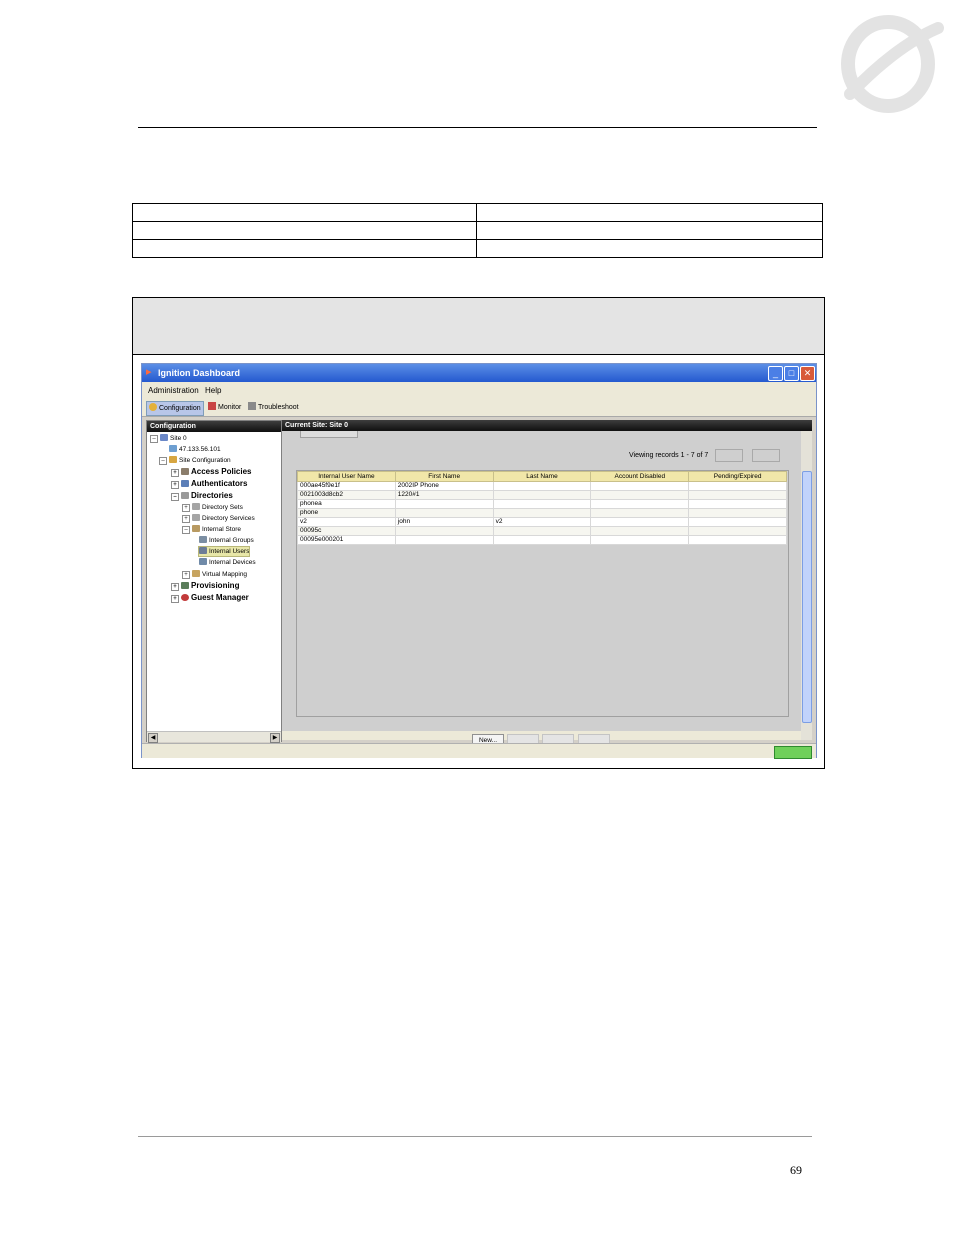  Describe the element at coordinates (346, 476) in the screenshot. I see `column-header: Internal User Name` at that location.